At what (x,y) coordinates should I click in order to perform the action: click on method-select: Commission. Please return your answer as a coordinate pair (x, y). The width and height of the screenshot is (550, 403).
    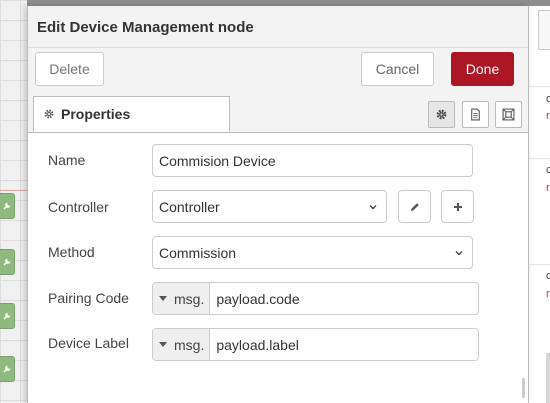
    Looking at the image, I should click on (312, 252).